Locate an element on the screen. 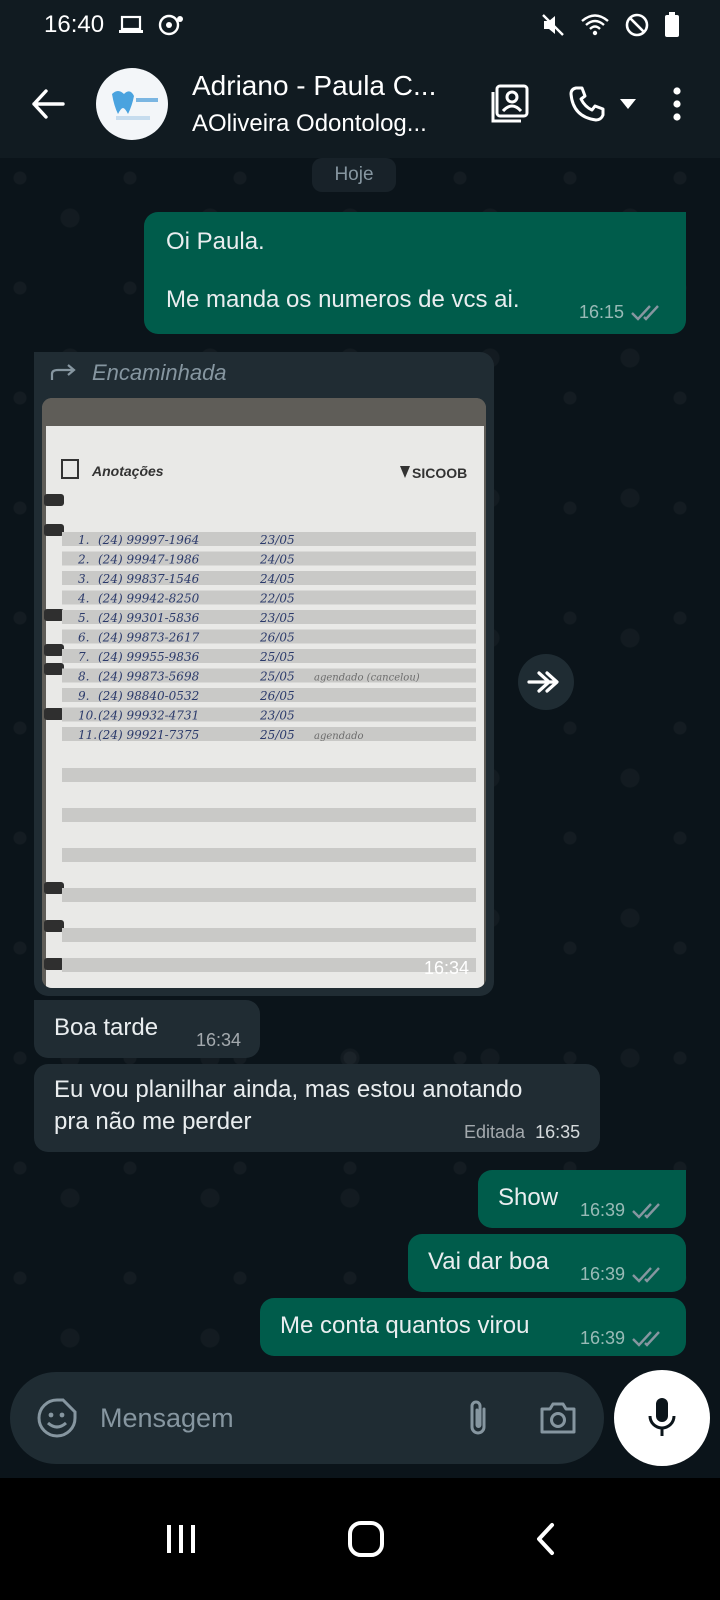 The height and width of the screenshot is (1600, 720). status-time: 16:40 is located at coordinates (74, 24).